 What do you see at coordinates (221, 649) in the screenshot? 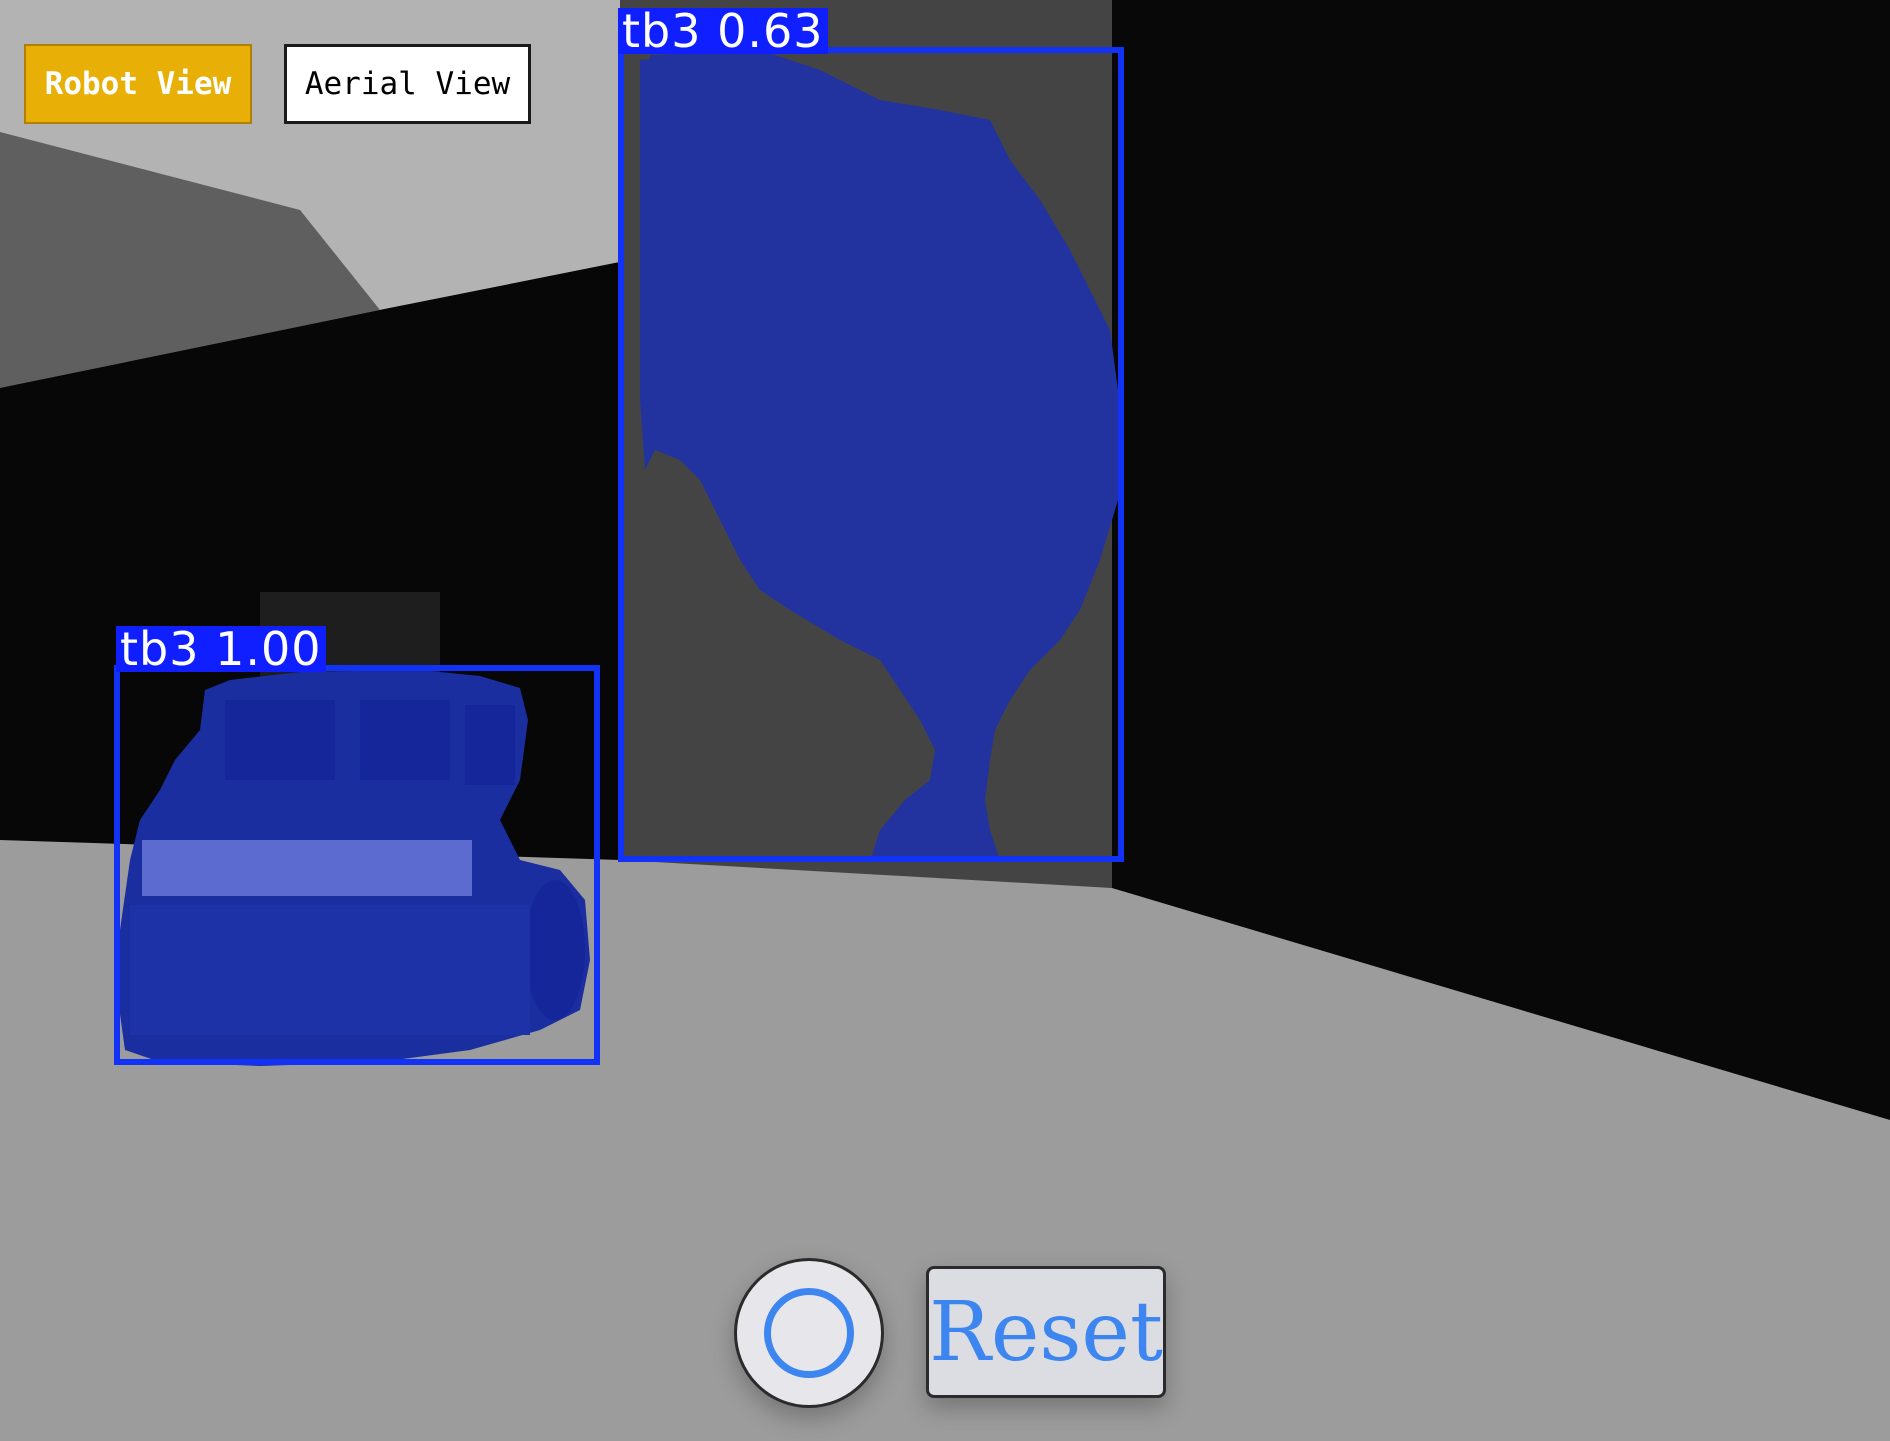
I see `detection-label-near: tb3 1.00` at bounding box center [221, 649].